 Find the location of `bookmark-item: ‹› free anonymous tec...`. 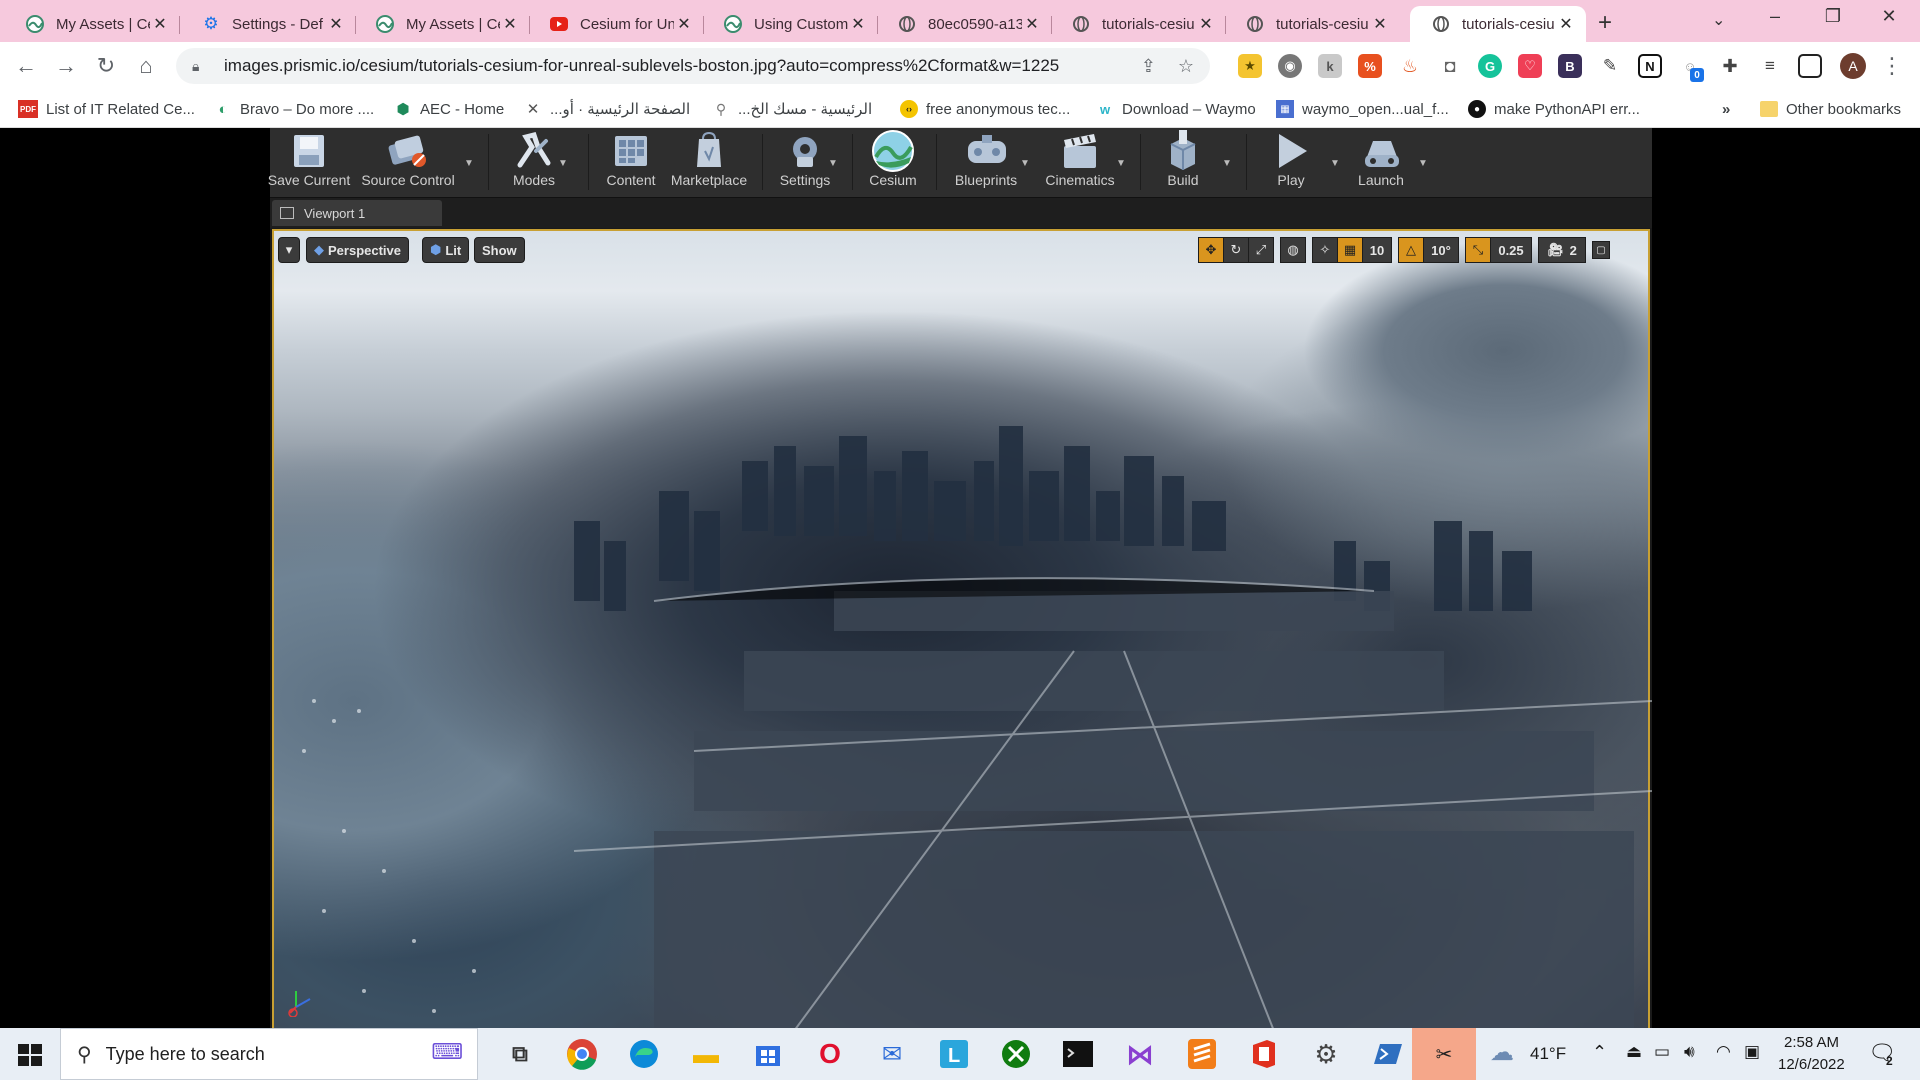

bookmark-item: ‹› free anonymous tec... is located at coordinates (985, 109).